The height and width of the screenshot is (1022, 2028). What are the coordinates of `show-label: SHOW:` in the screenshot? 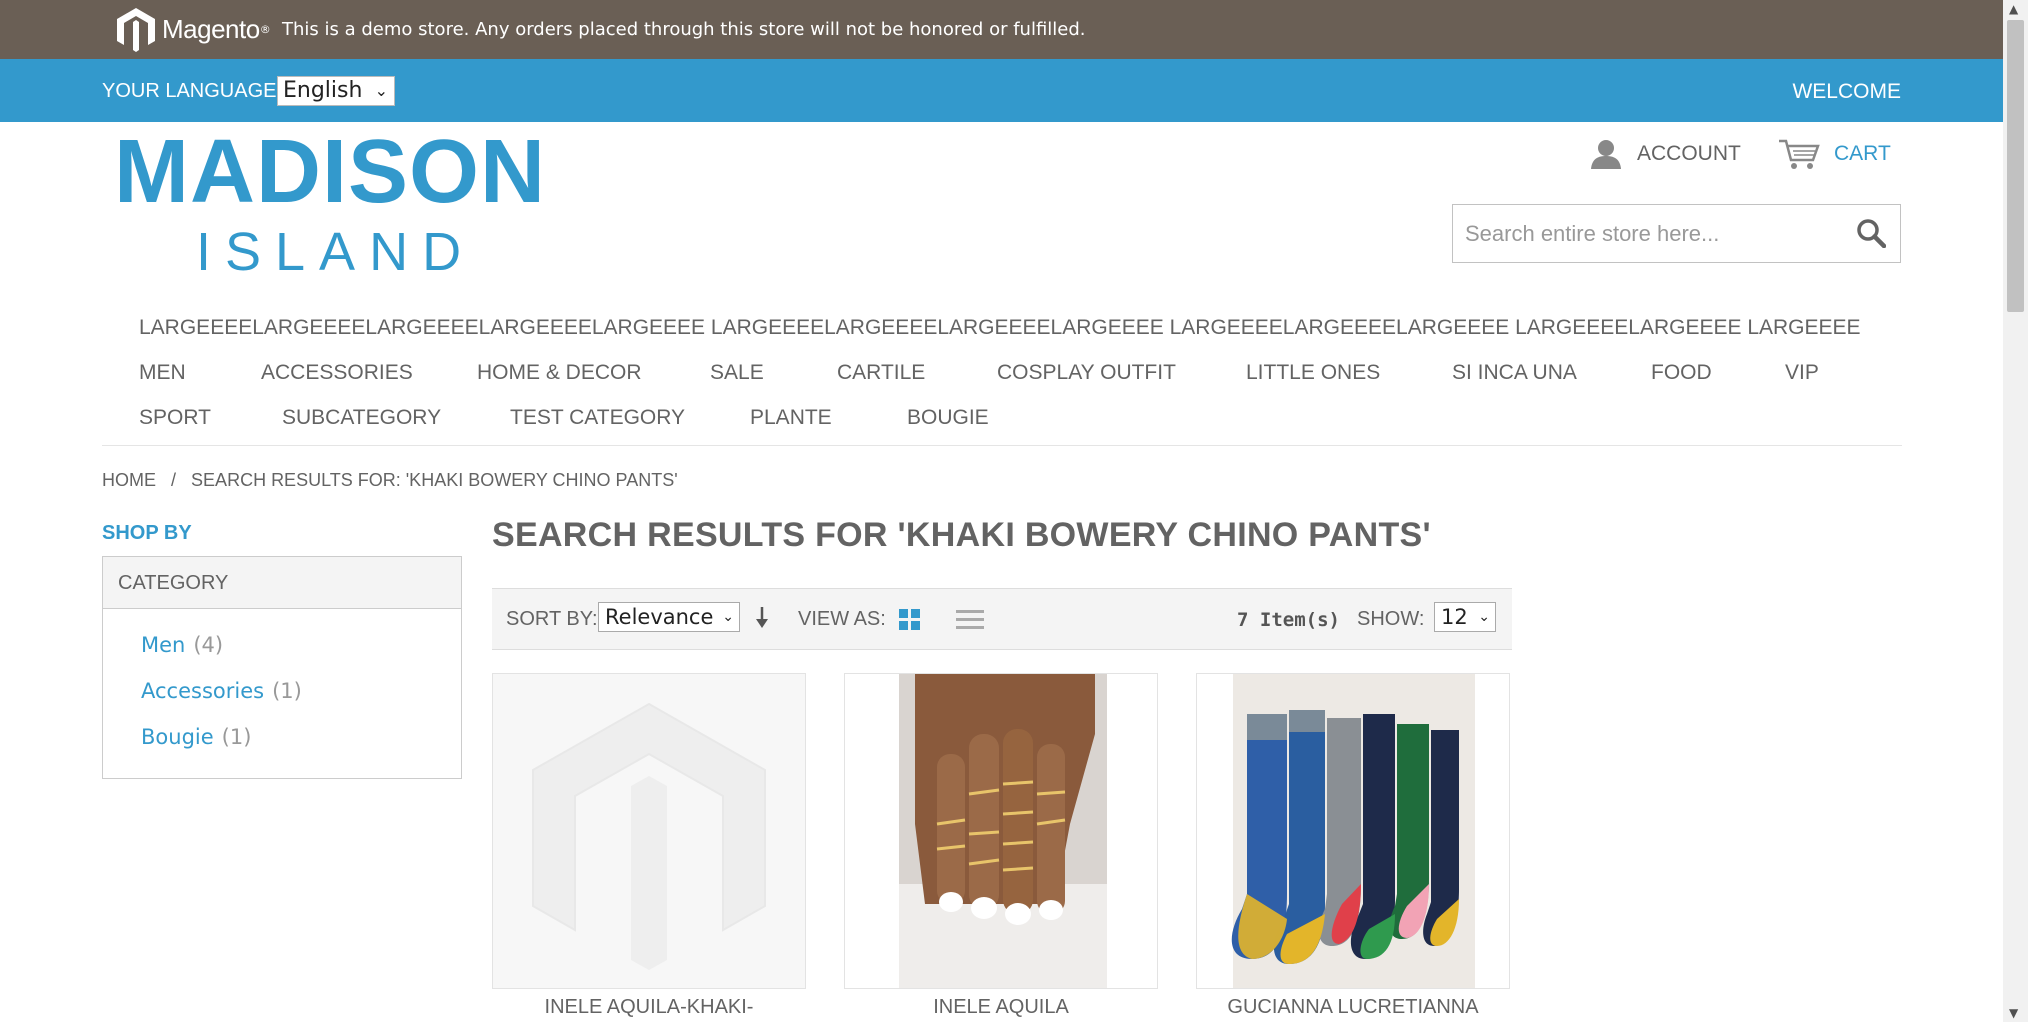 It's located at (1391, 619).